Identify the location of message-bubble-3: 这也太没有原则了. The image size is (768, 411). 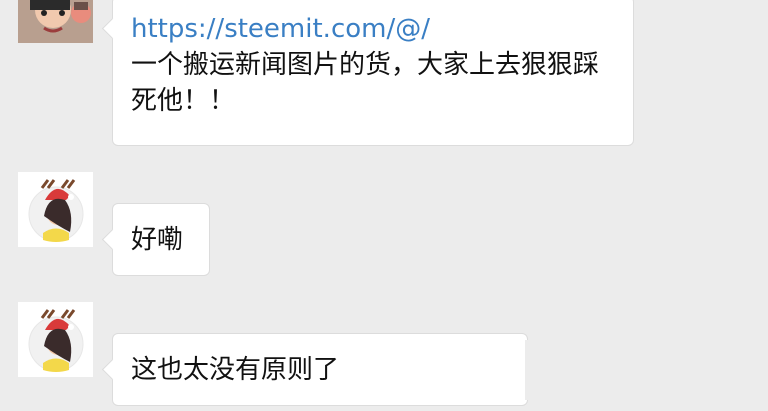
(320, 369).